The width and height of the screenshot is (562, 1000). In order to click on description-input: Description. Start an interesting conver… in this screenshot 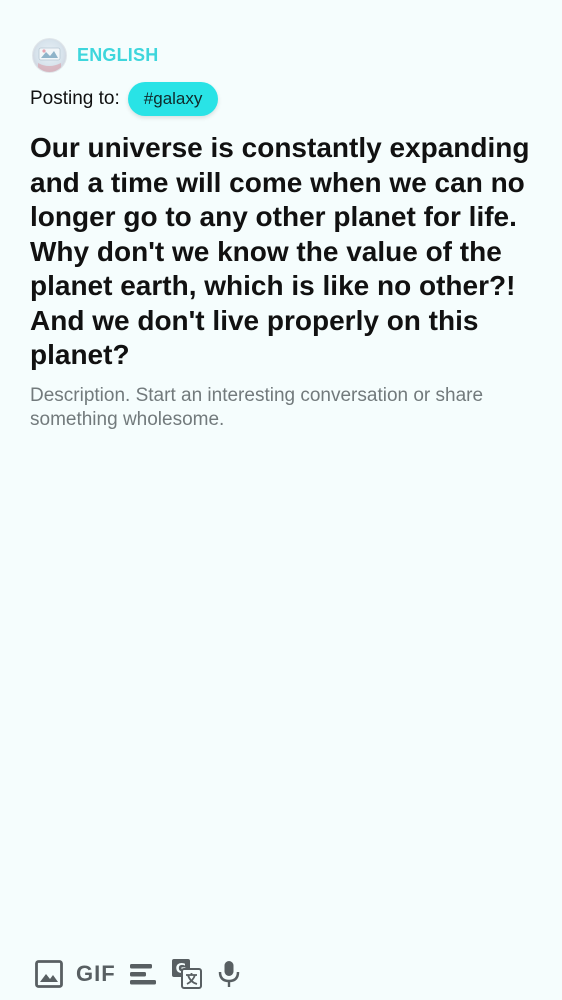, I will do `click(292, 408)`.